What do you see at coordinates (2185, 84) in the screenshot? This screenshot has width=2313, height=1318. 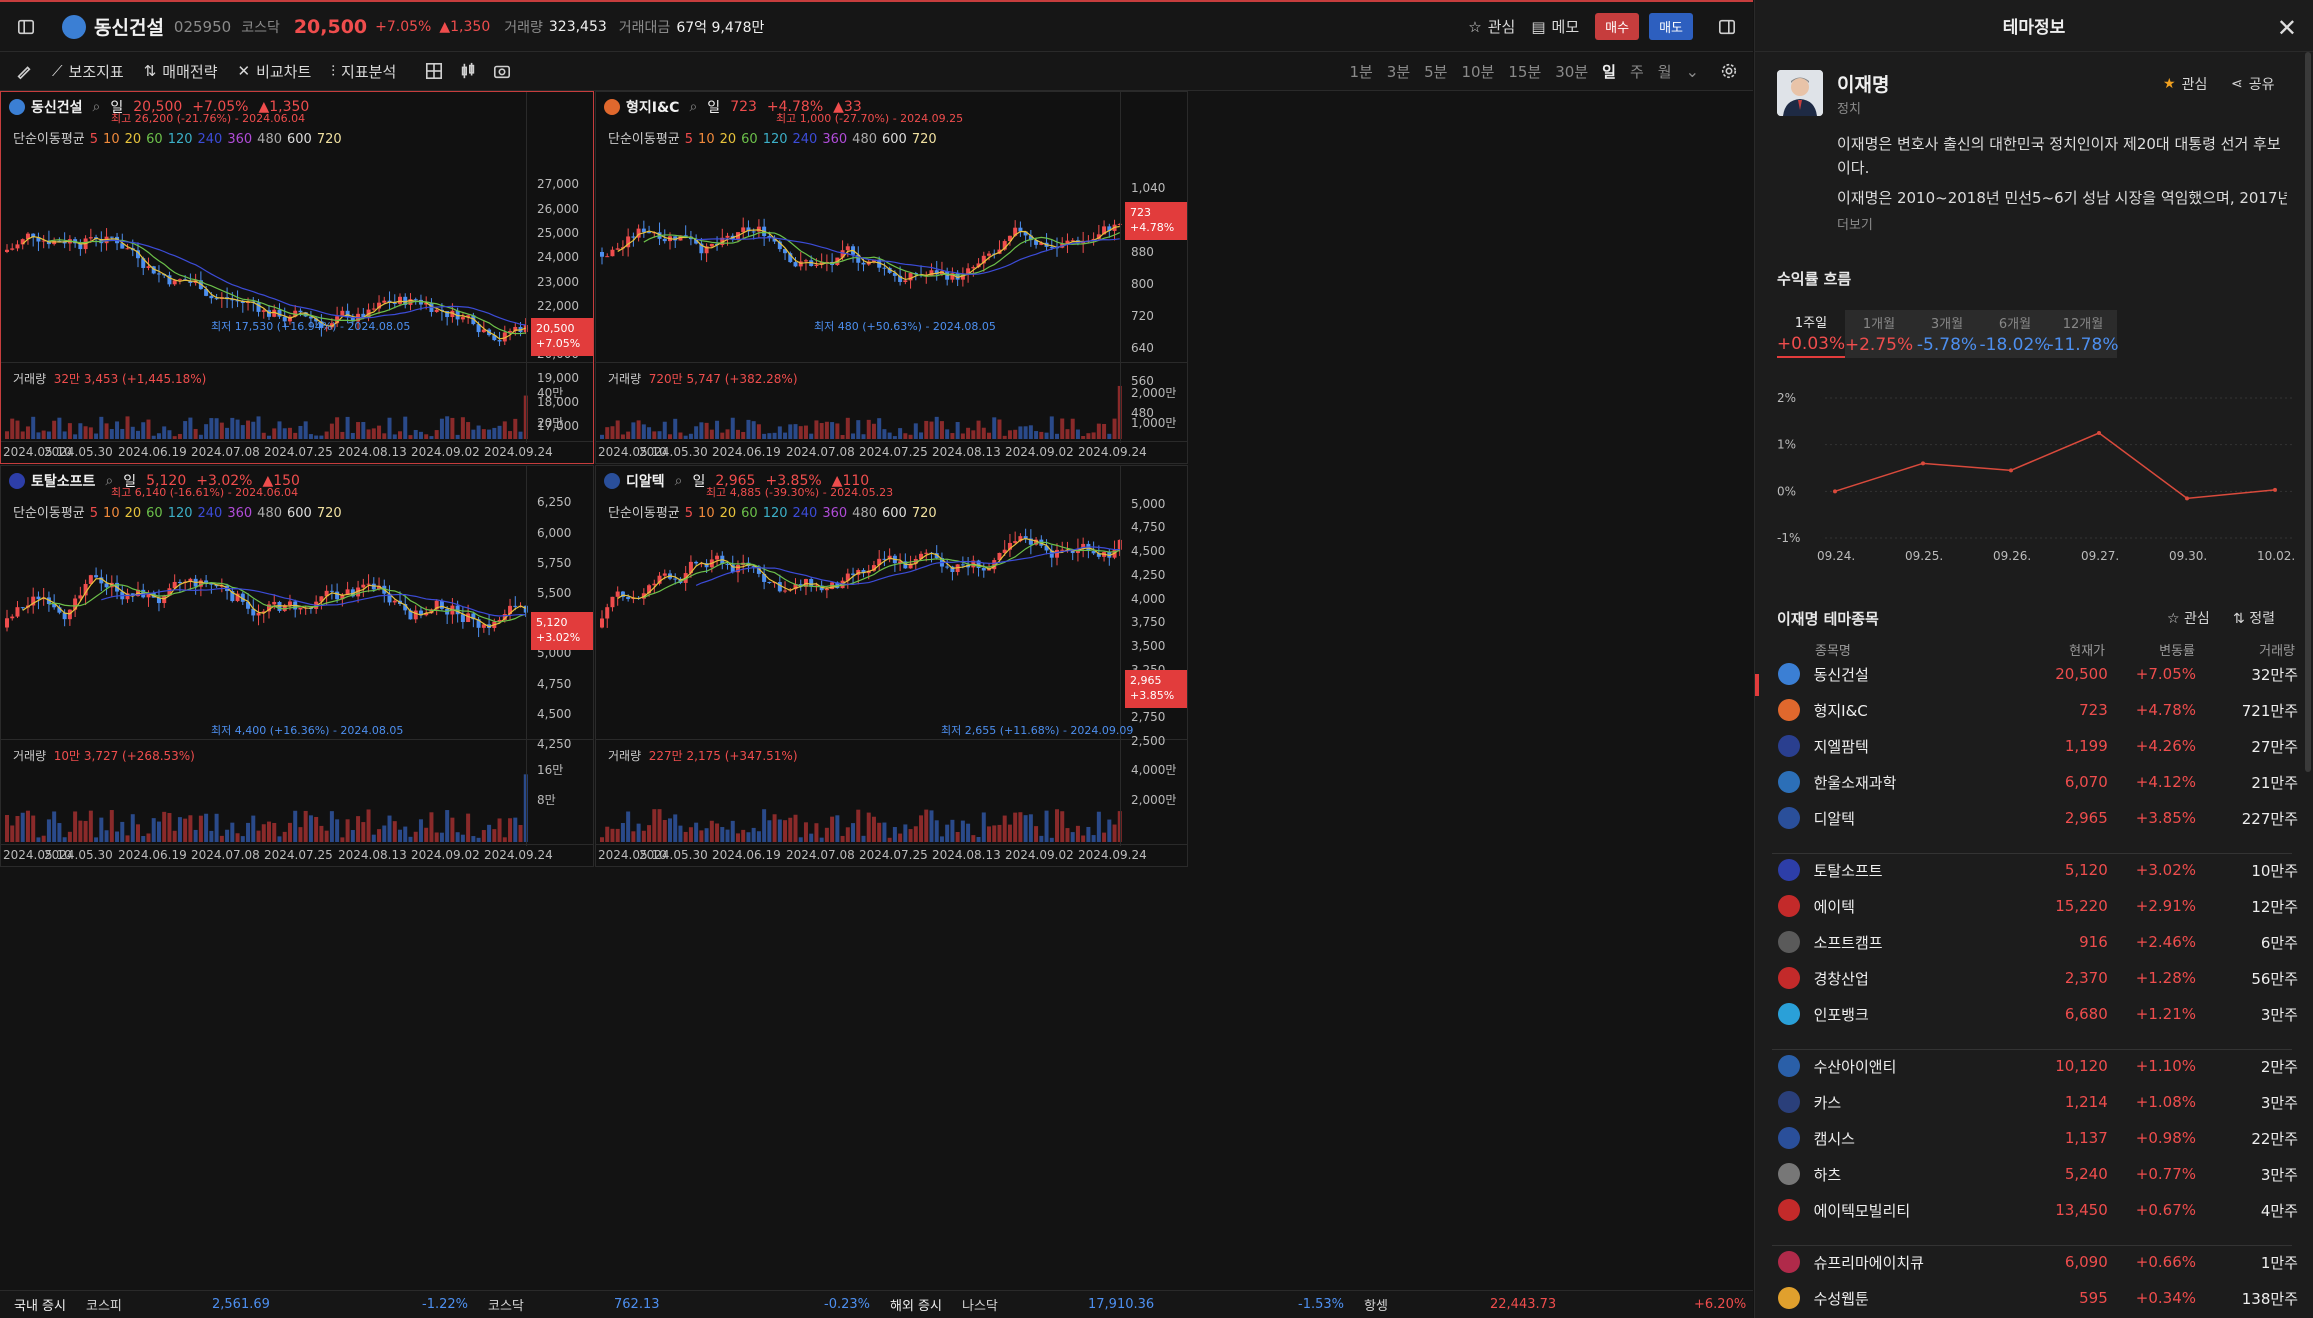 I see `theme-watch-button: ★ 관심` at bounding box center [2185, 84].